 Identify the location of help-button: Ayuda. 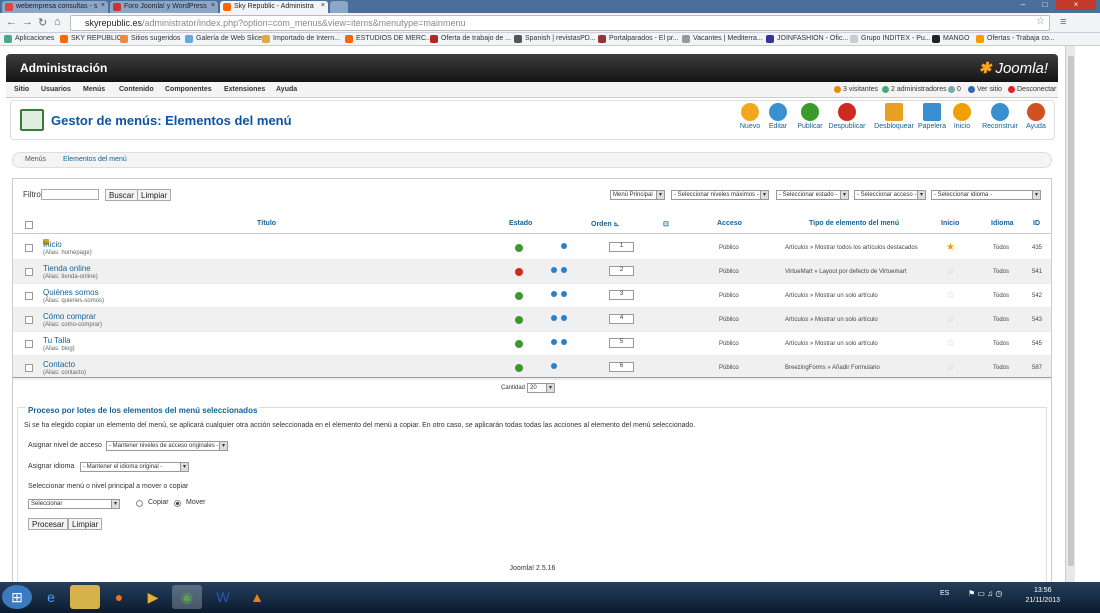
(1036, 116).